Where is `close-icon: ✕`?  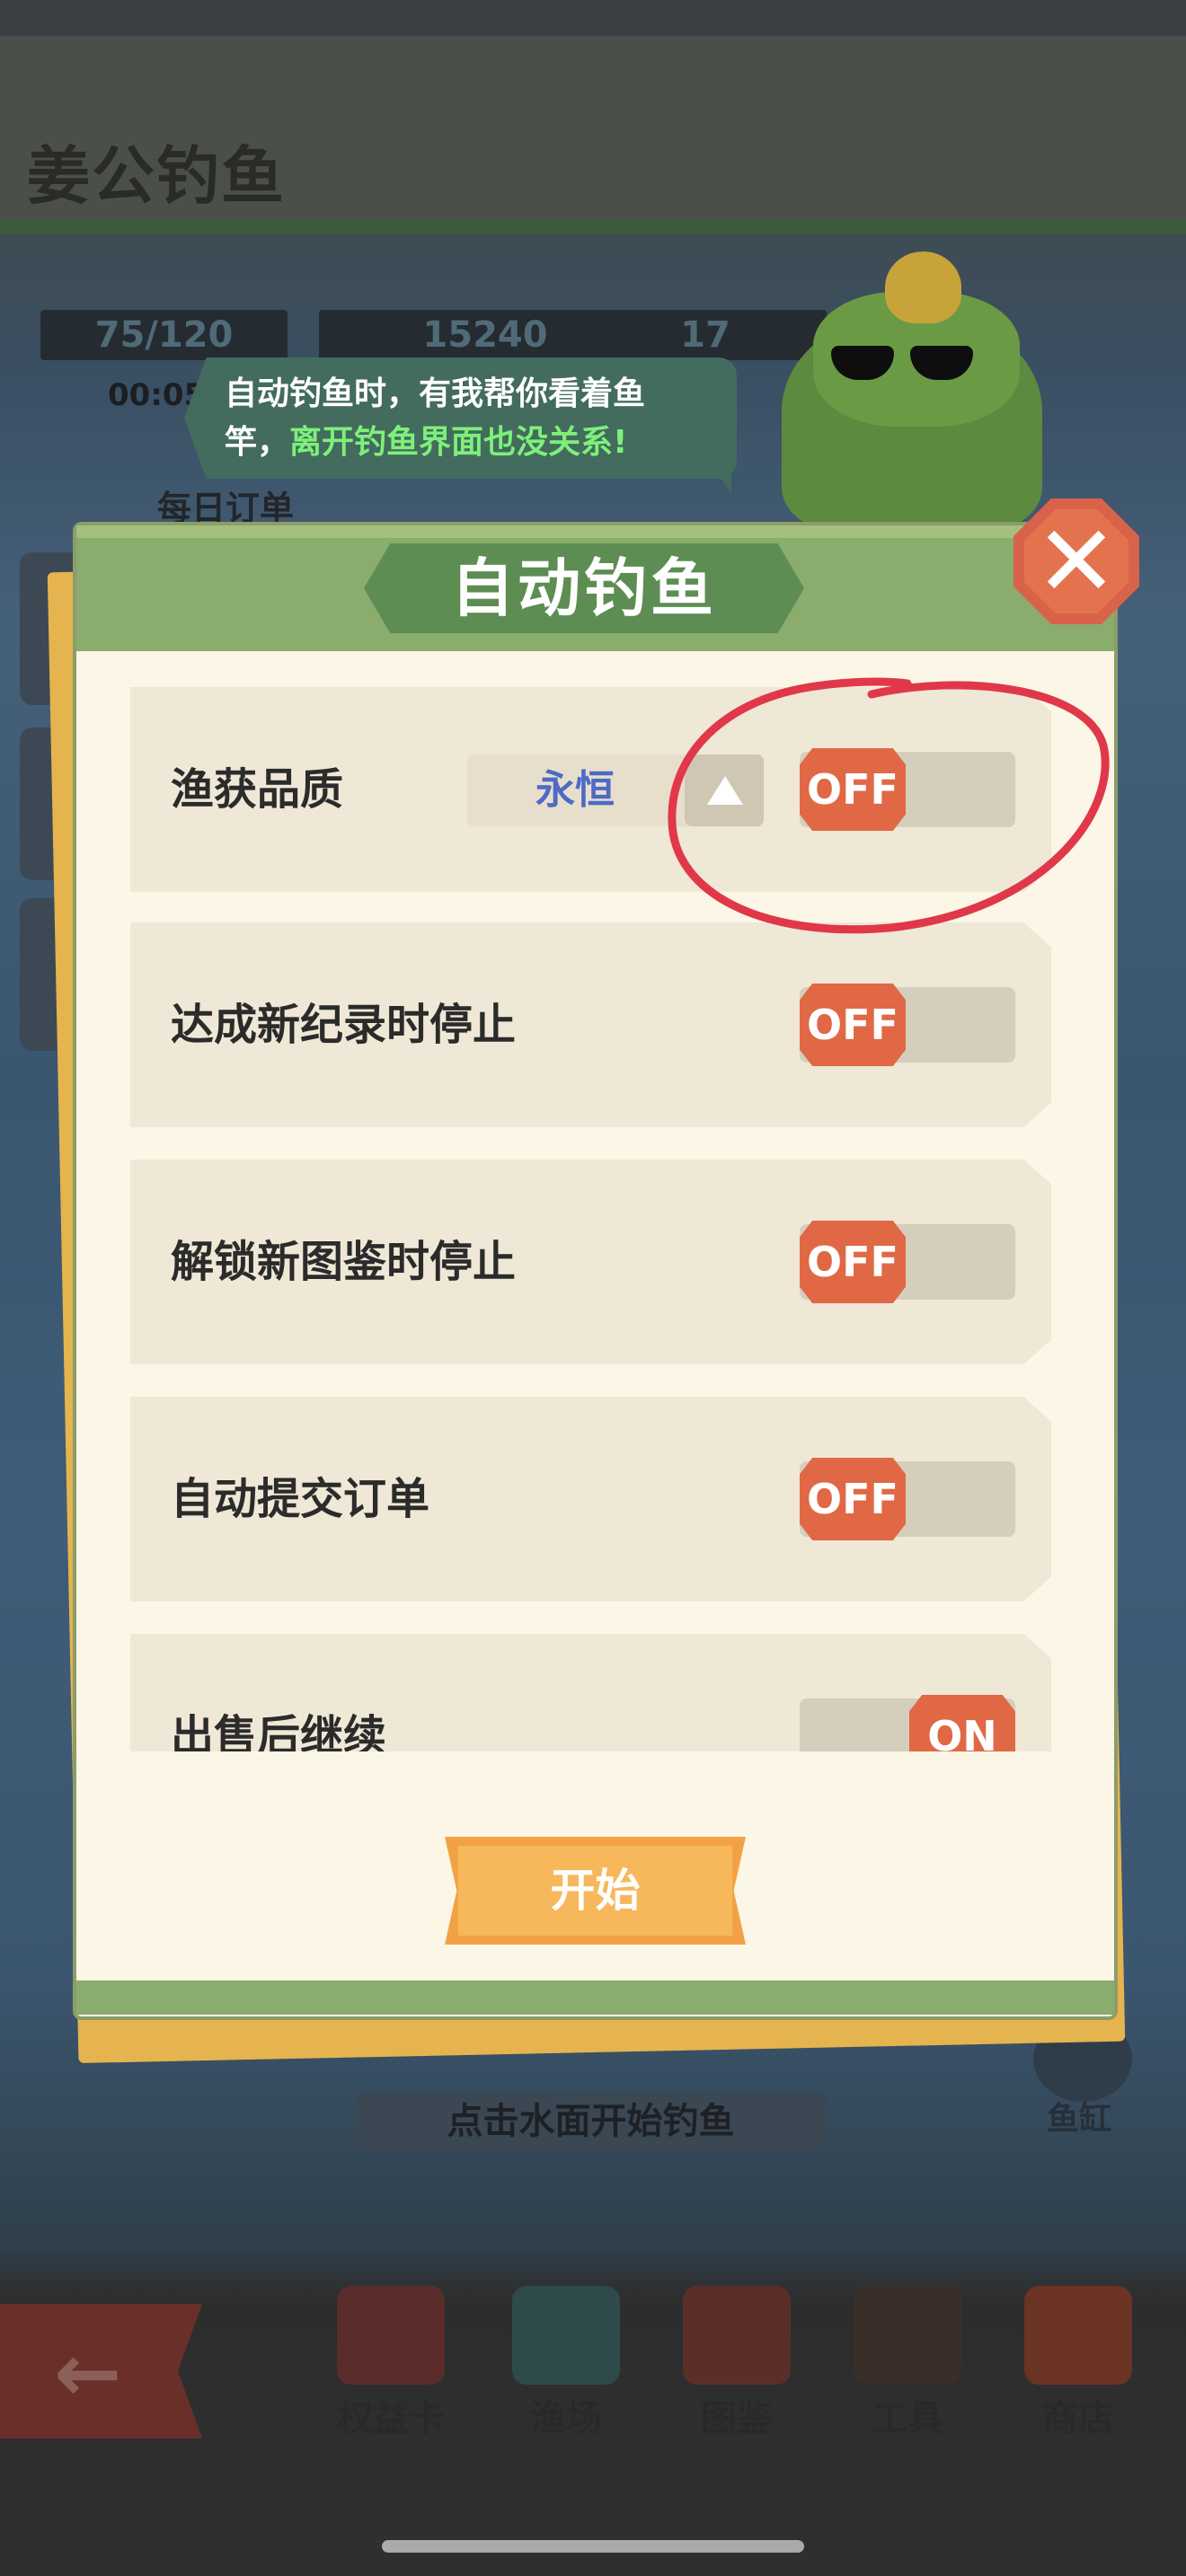 close-icon: ✕ is located at coordinates (1076, 561).